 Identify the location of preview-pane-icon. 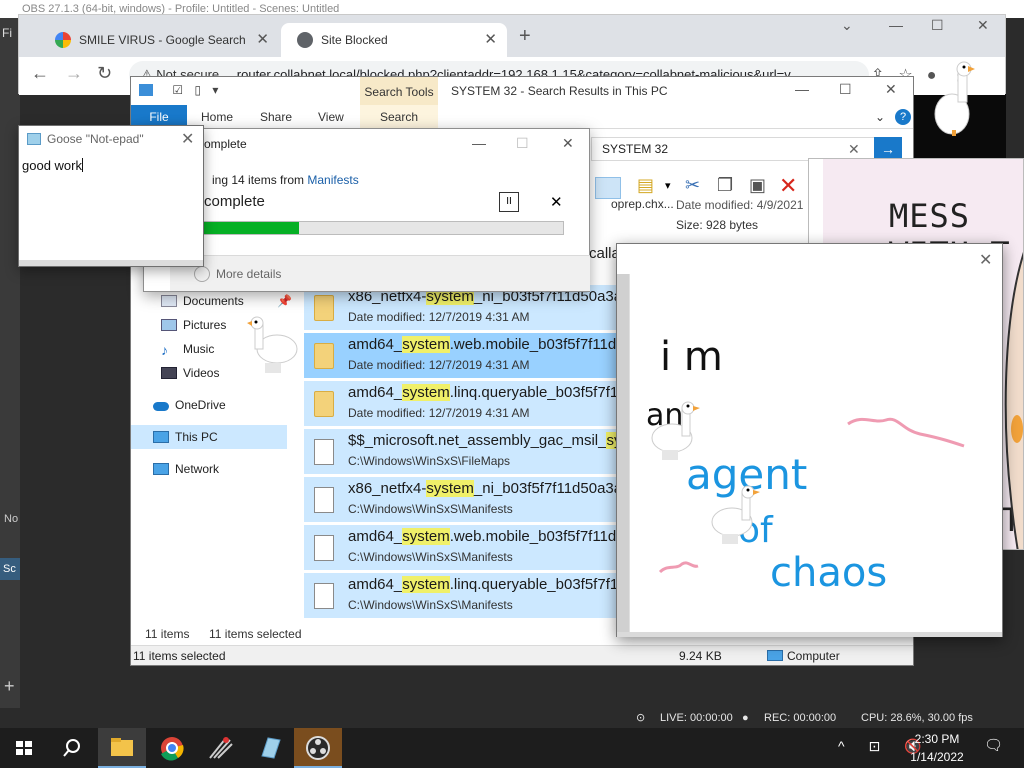
(608, 188).